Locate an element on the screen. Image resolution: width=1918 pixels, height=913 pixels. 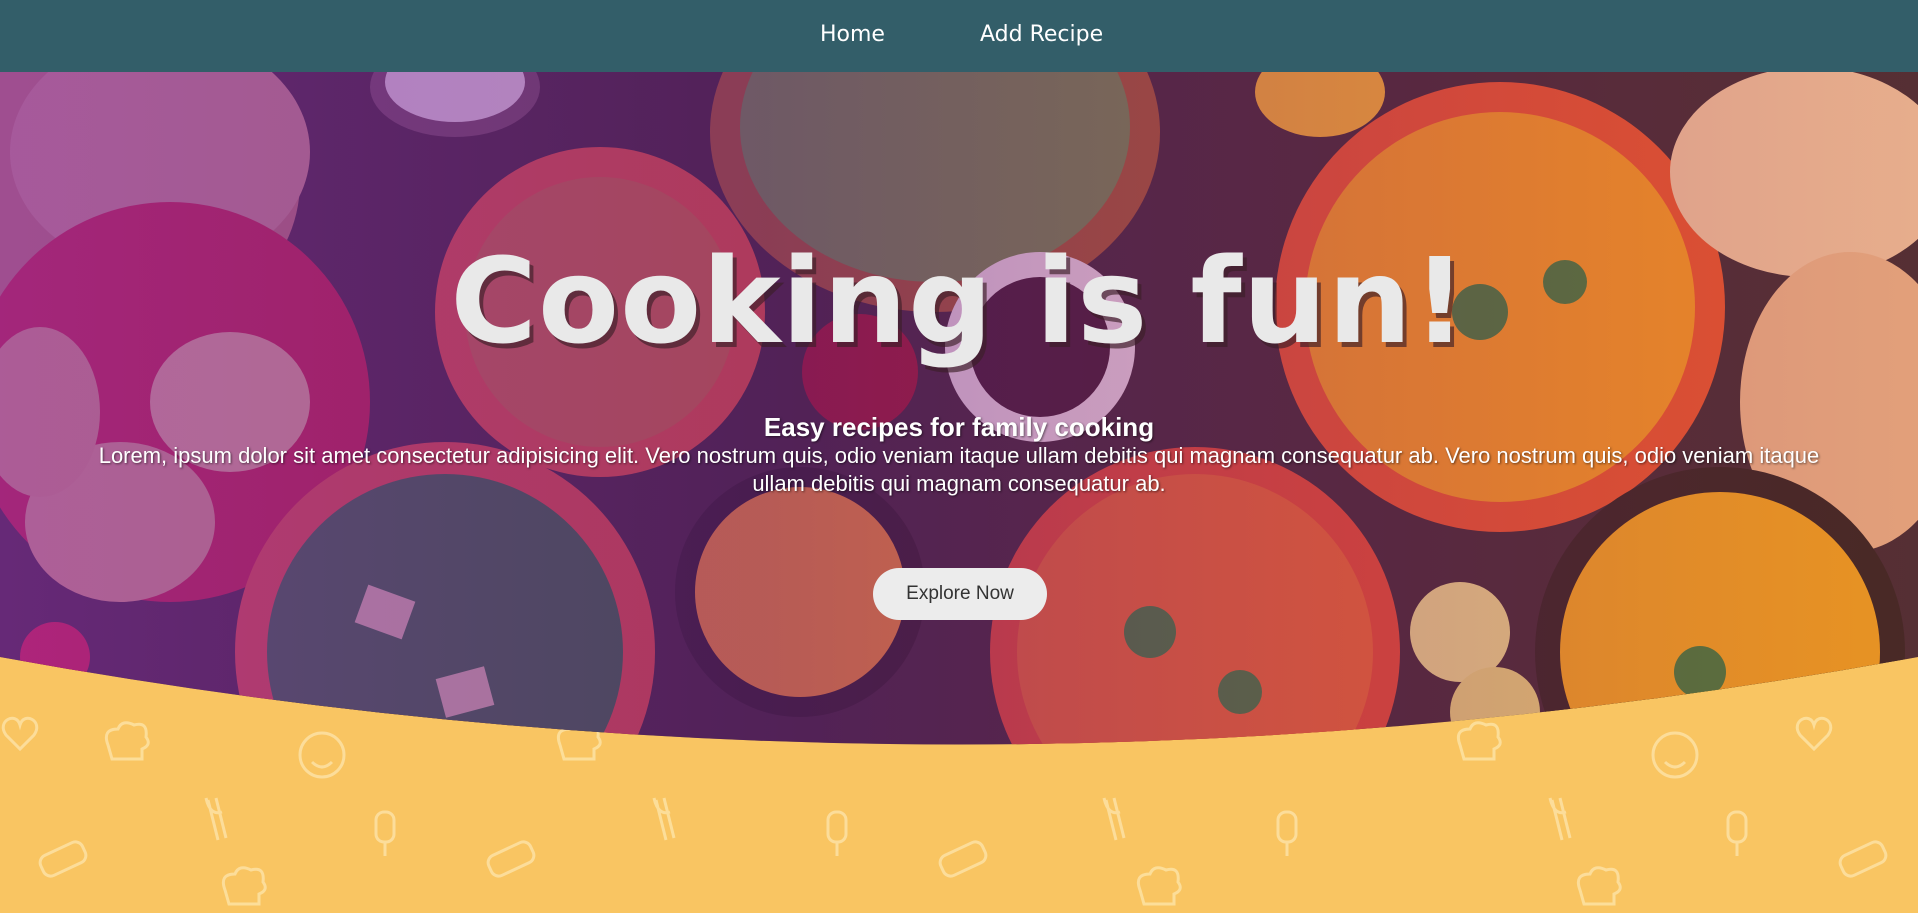
hero-subtitle: Easy recipes for family cooking is located at coordinates (959, 427).